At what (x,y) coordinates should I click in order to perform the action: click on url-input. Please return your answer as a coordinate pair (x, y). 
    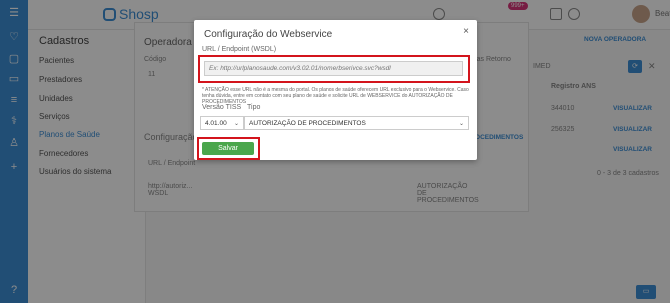
    Looking at the image, I should click on (333, 68).